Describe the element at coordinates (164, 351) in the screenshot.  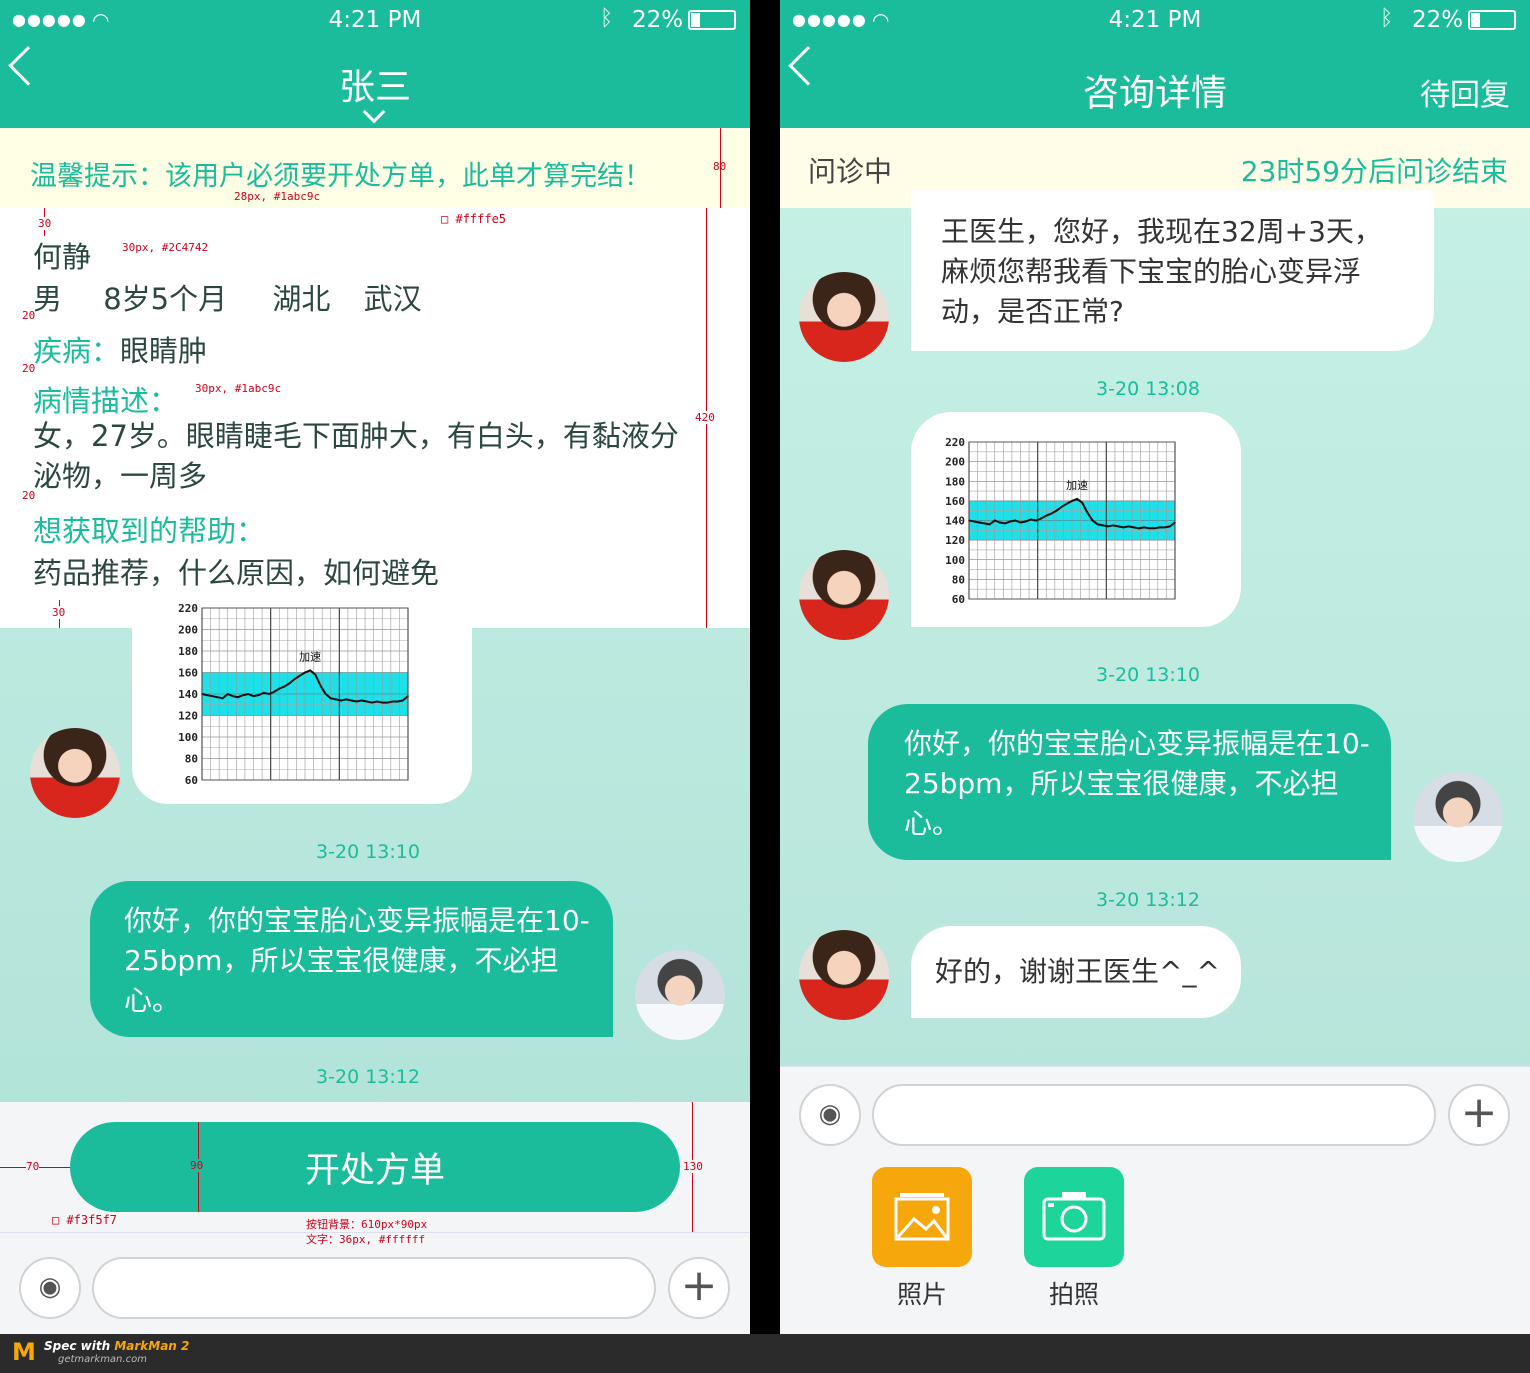
I see `disease-value: 眼睛肿` at that location.